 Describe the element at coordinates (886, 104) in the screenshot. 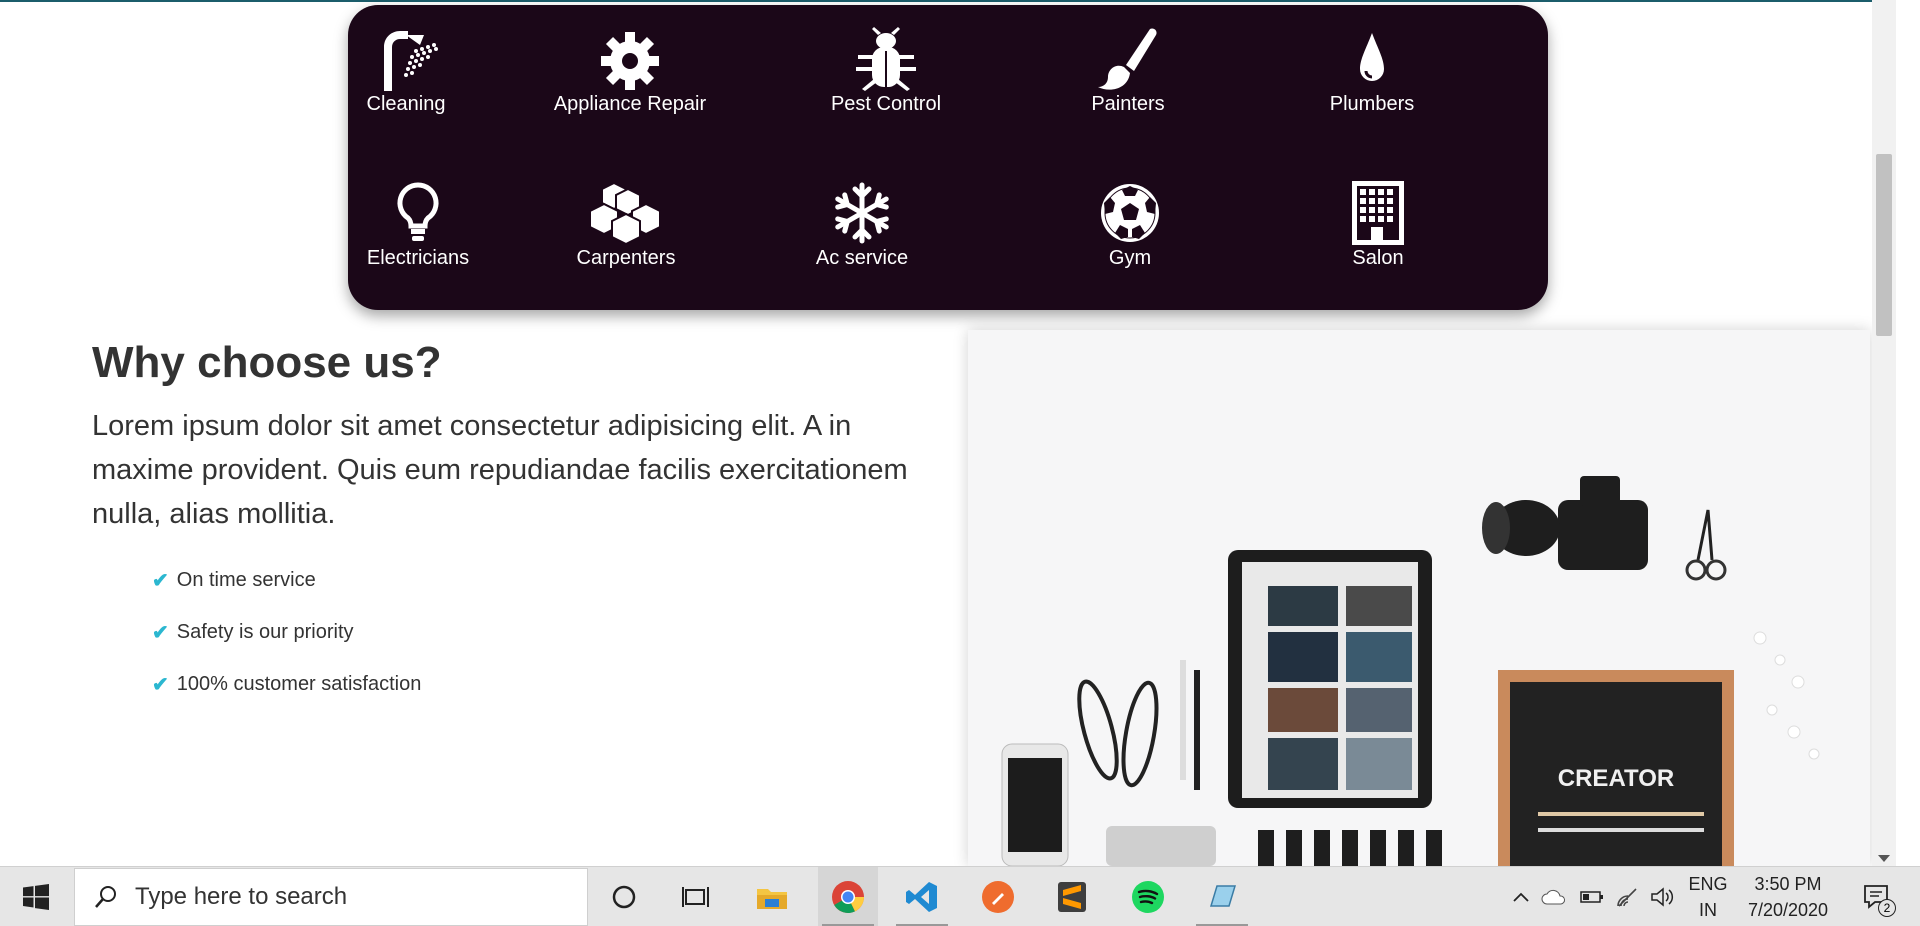

I see `service-label: Pest Control` at that location.